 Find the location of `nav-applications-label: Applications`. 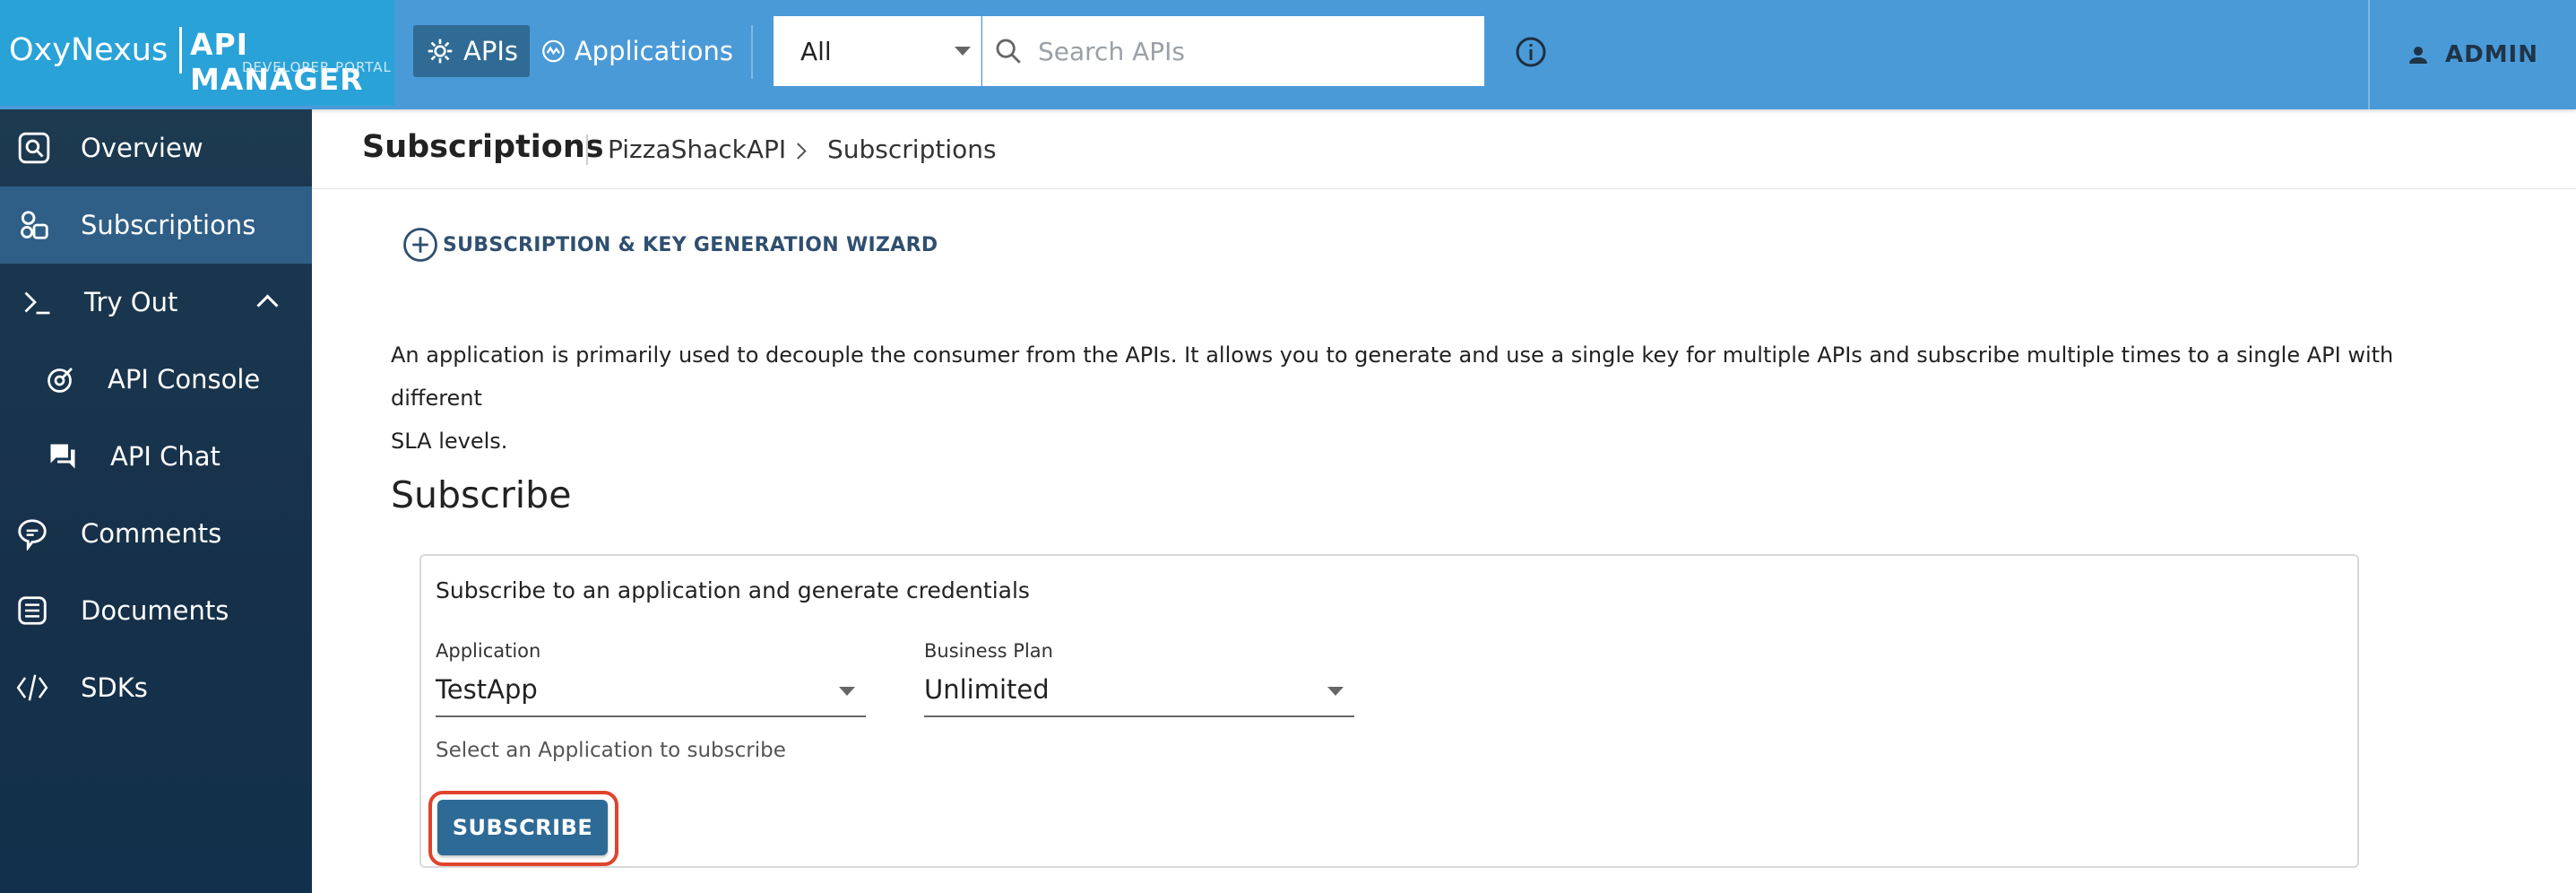

nav-applications-label: Applications is located at coordinates (653, 51).